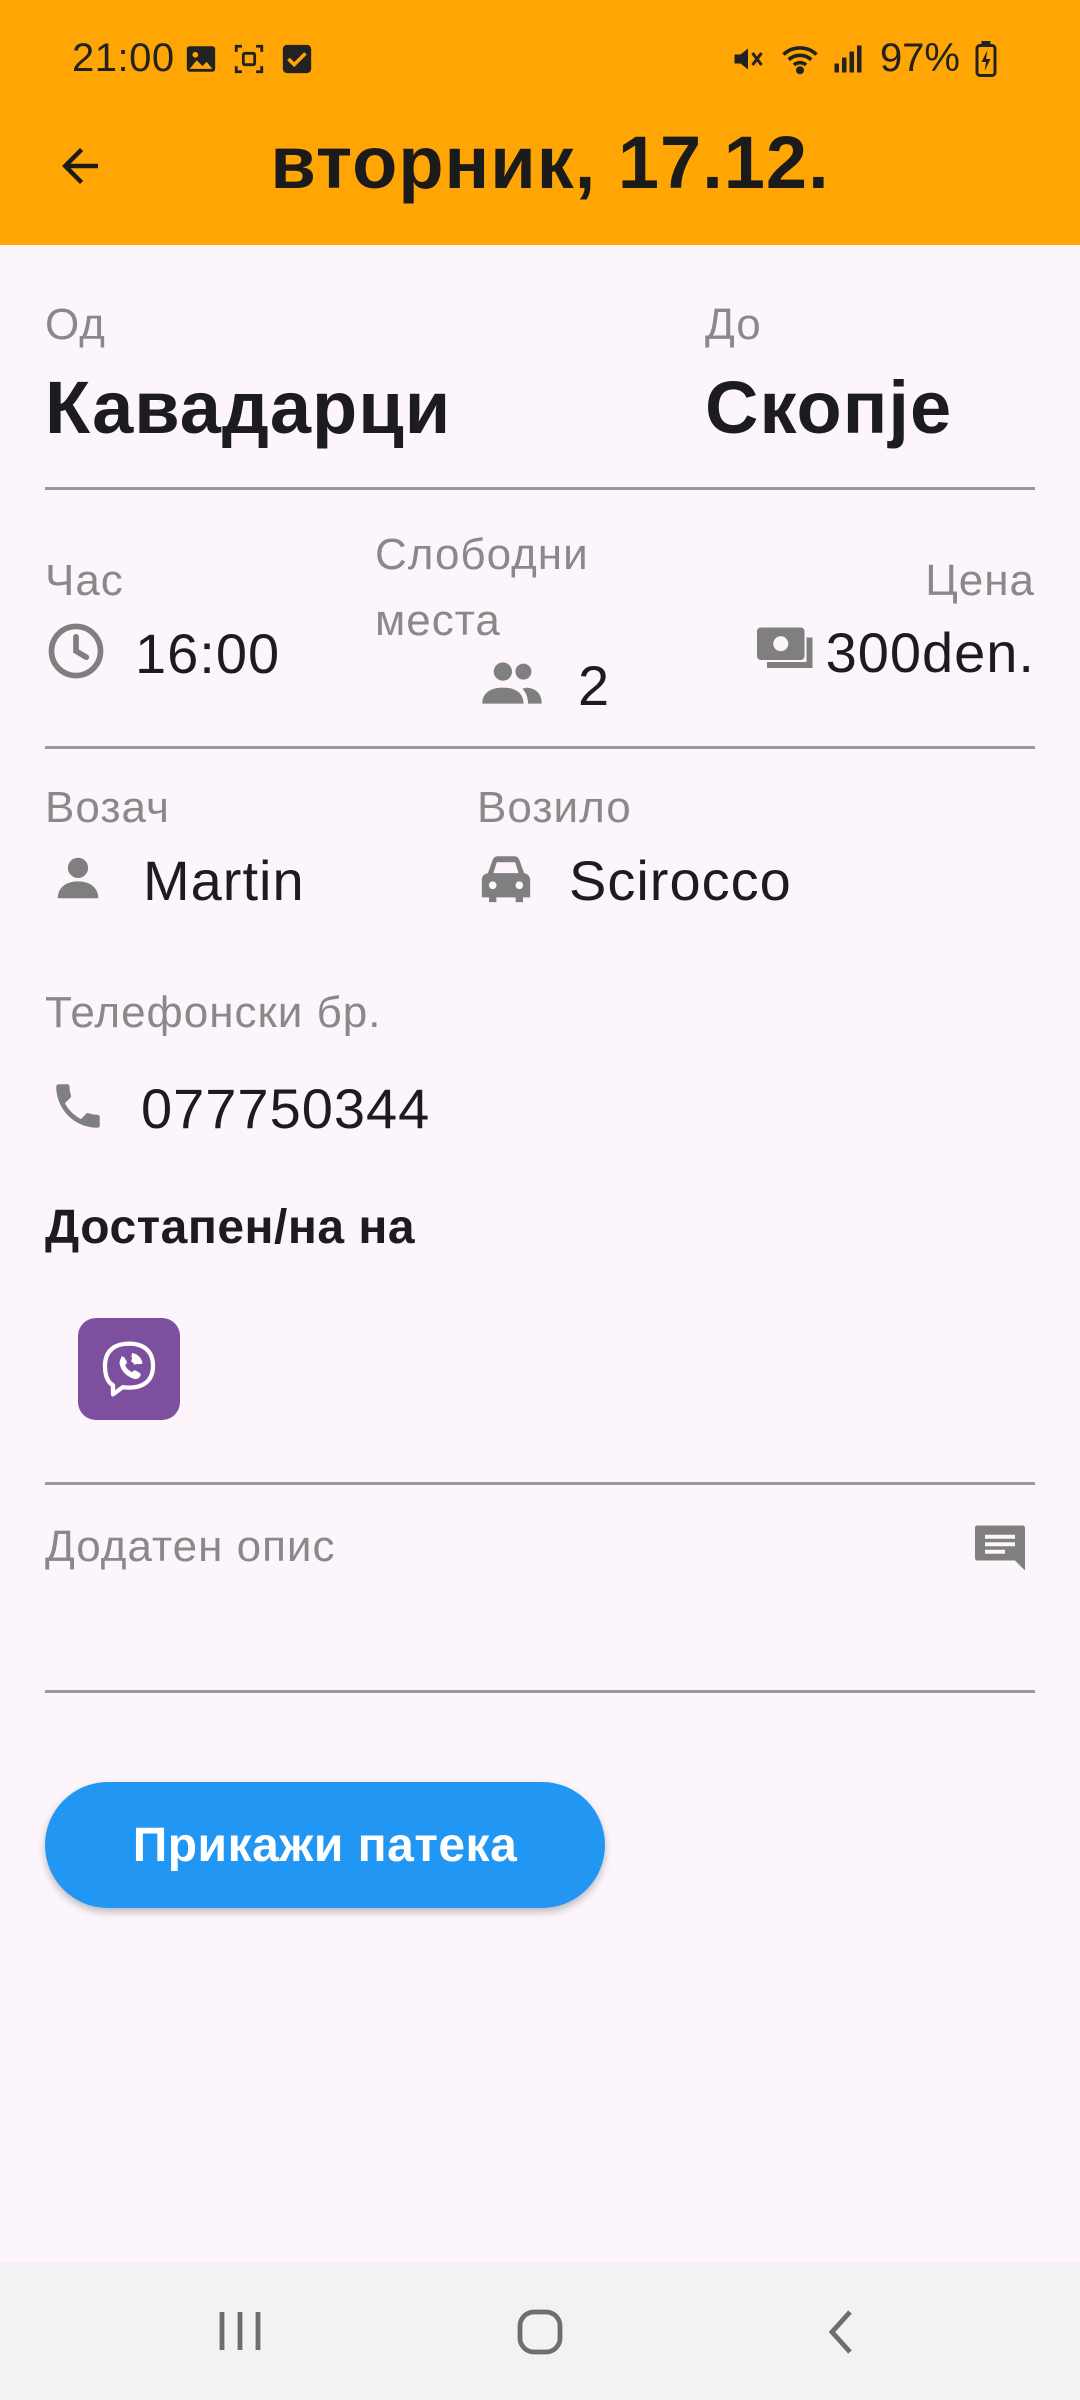 Image resolution: width=1080 pixels, height=2400 pixels. I want to click on app-header: 21:00 97% вторник, 17.12., so click(540, 122).